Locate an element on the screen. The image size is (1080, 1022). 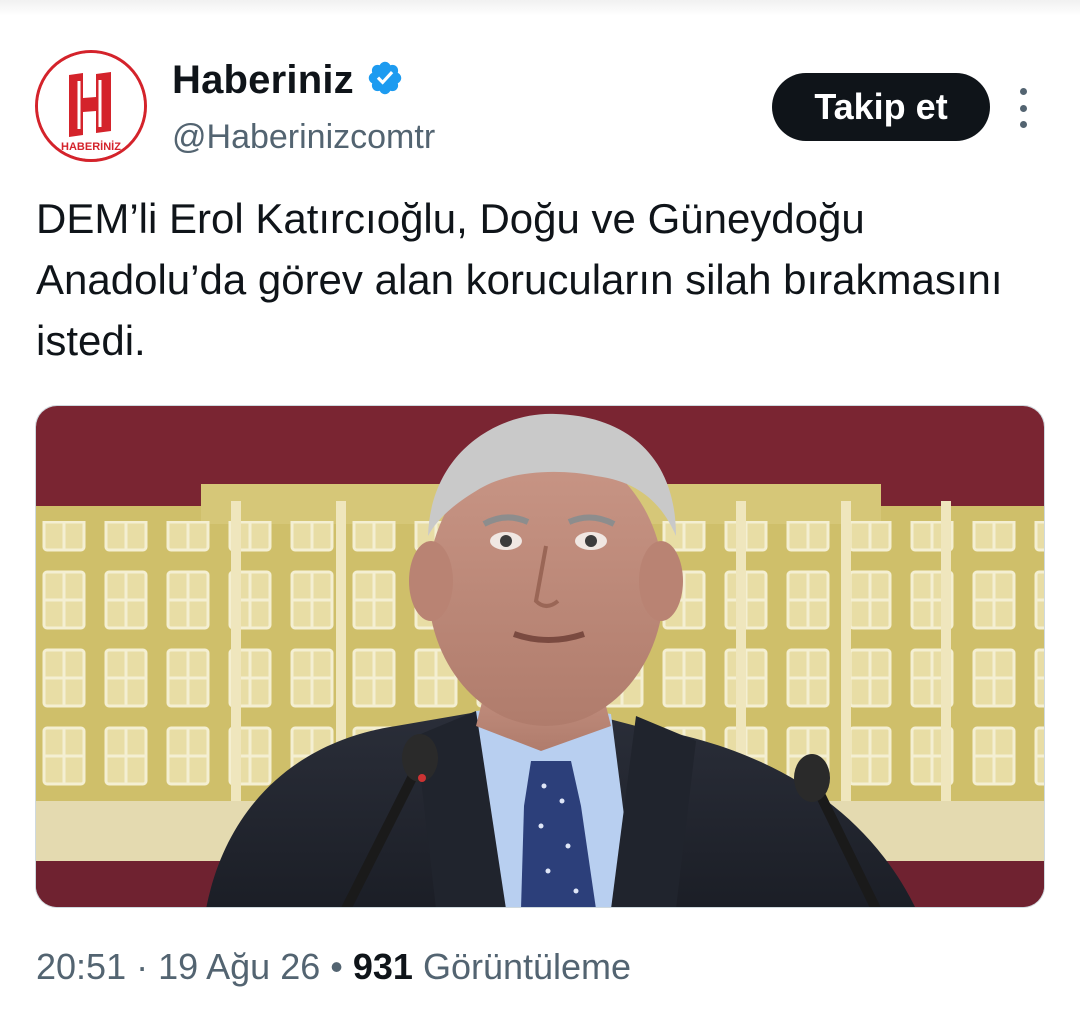
views-count: 931 is located at coordinates (383, 967).